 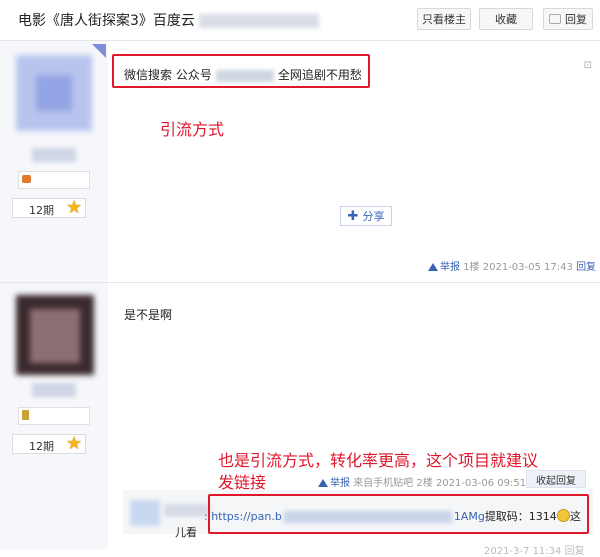 I want to click on share-button: ✚ 分享, so click(x=366, y=216).